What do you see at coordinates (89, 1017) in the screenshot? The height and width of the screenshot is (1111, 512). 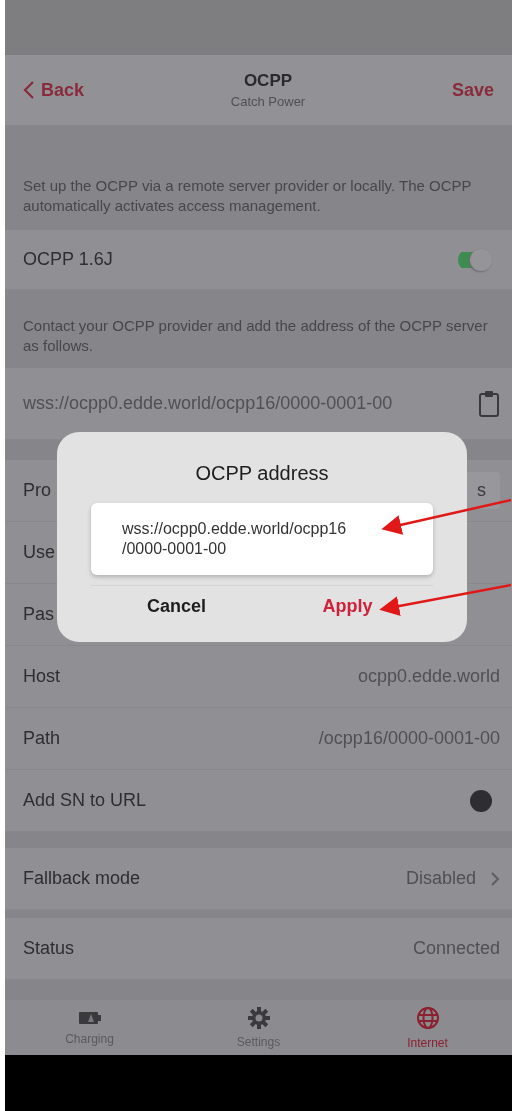 I see `battery-icon` at bounding box center [89, 1017].